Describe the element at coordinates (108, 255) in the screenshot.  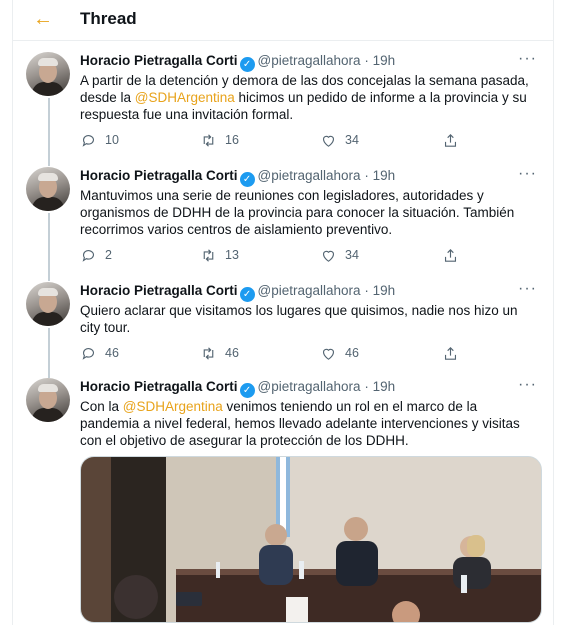
I see `reply-count: 2` at that location.